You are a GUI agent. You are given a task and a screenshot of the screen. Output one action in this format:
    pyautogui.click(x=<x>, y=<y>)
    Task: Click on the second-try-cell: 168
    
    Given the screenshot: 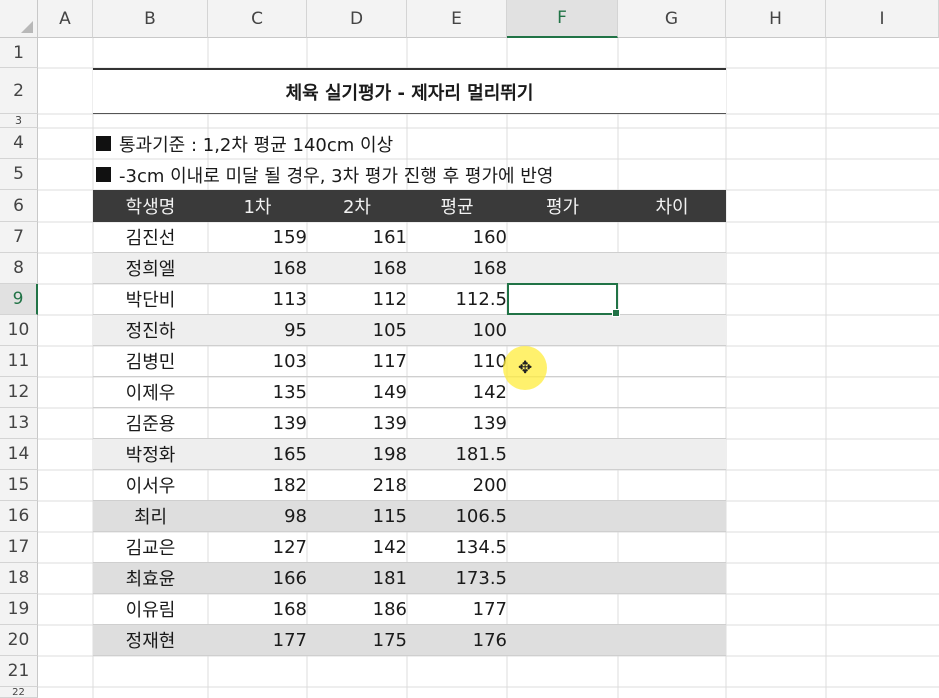 What is the action you would take?
    pyautogui.click(x=357, y=268)
    